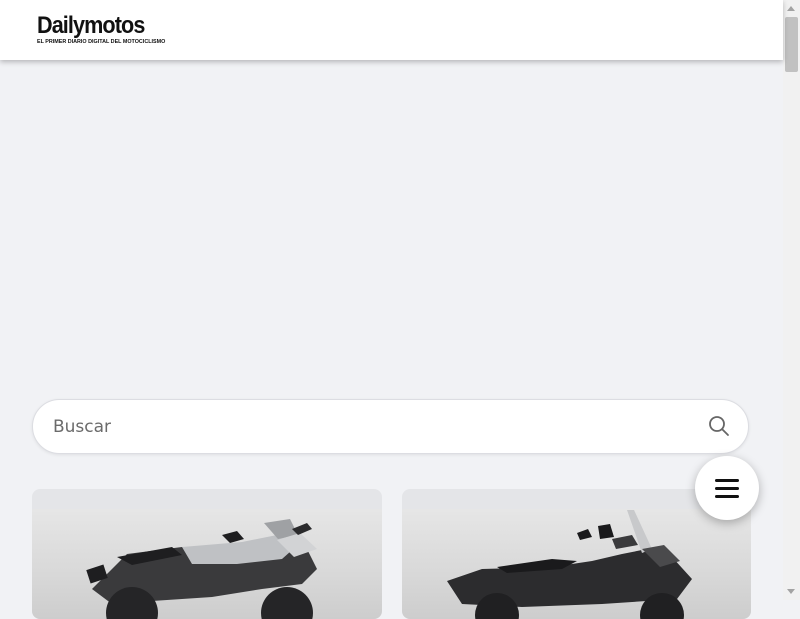 Image resolution: width=800 pixels, height=619 pixels. Describe the element at coordinates (791, 300) in the screenshot. I see `vertical-scrollbar` at that location.